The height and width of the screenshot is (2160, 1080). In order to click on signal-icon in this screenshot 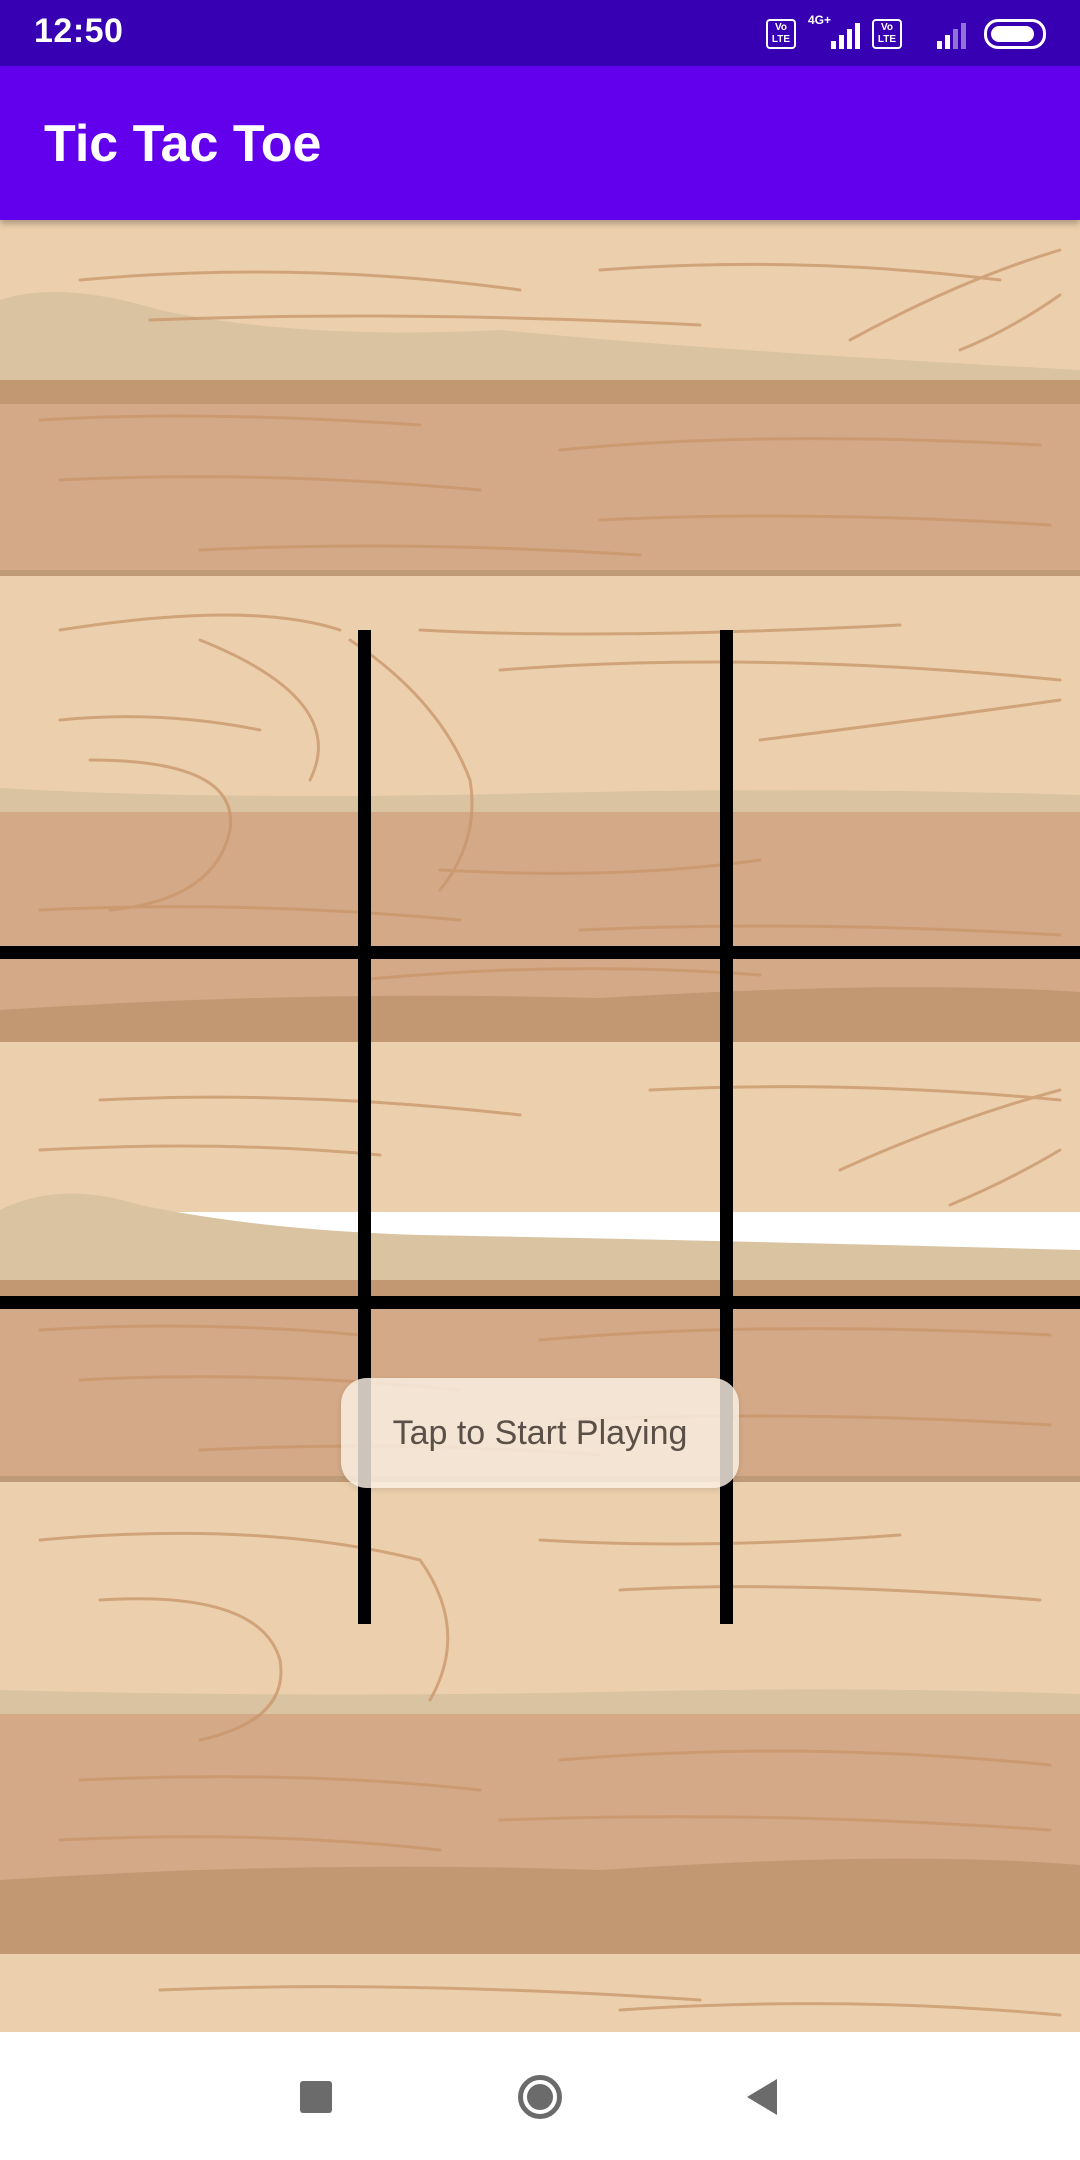, I will do `click(940, 34)`.